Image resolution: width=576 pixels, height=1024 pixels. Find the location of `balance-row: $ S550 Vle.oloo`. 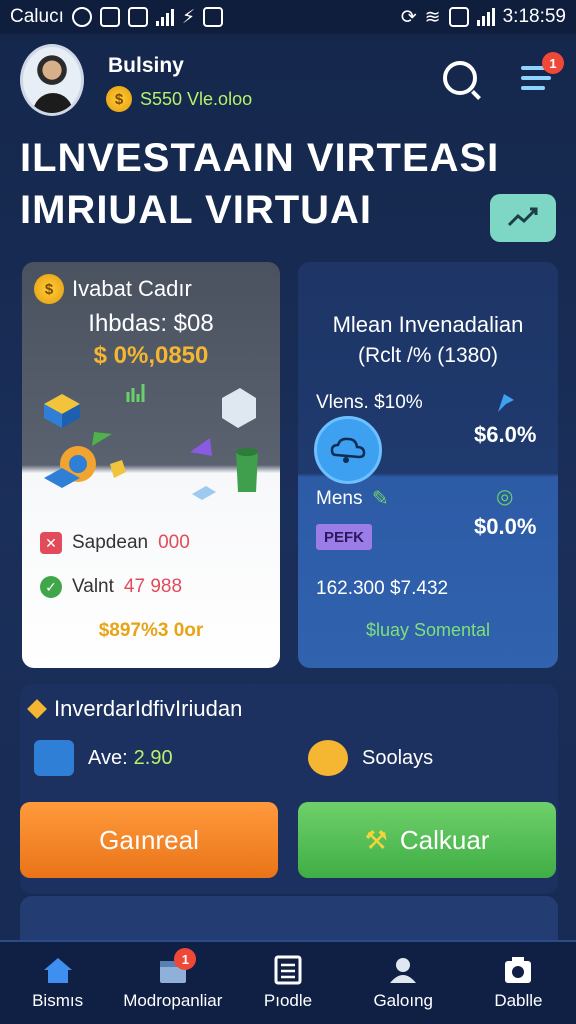

balance-row: $ S550 Vle.oloo is located at coordinates (179, 99).